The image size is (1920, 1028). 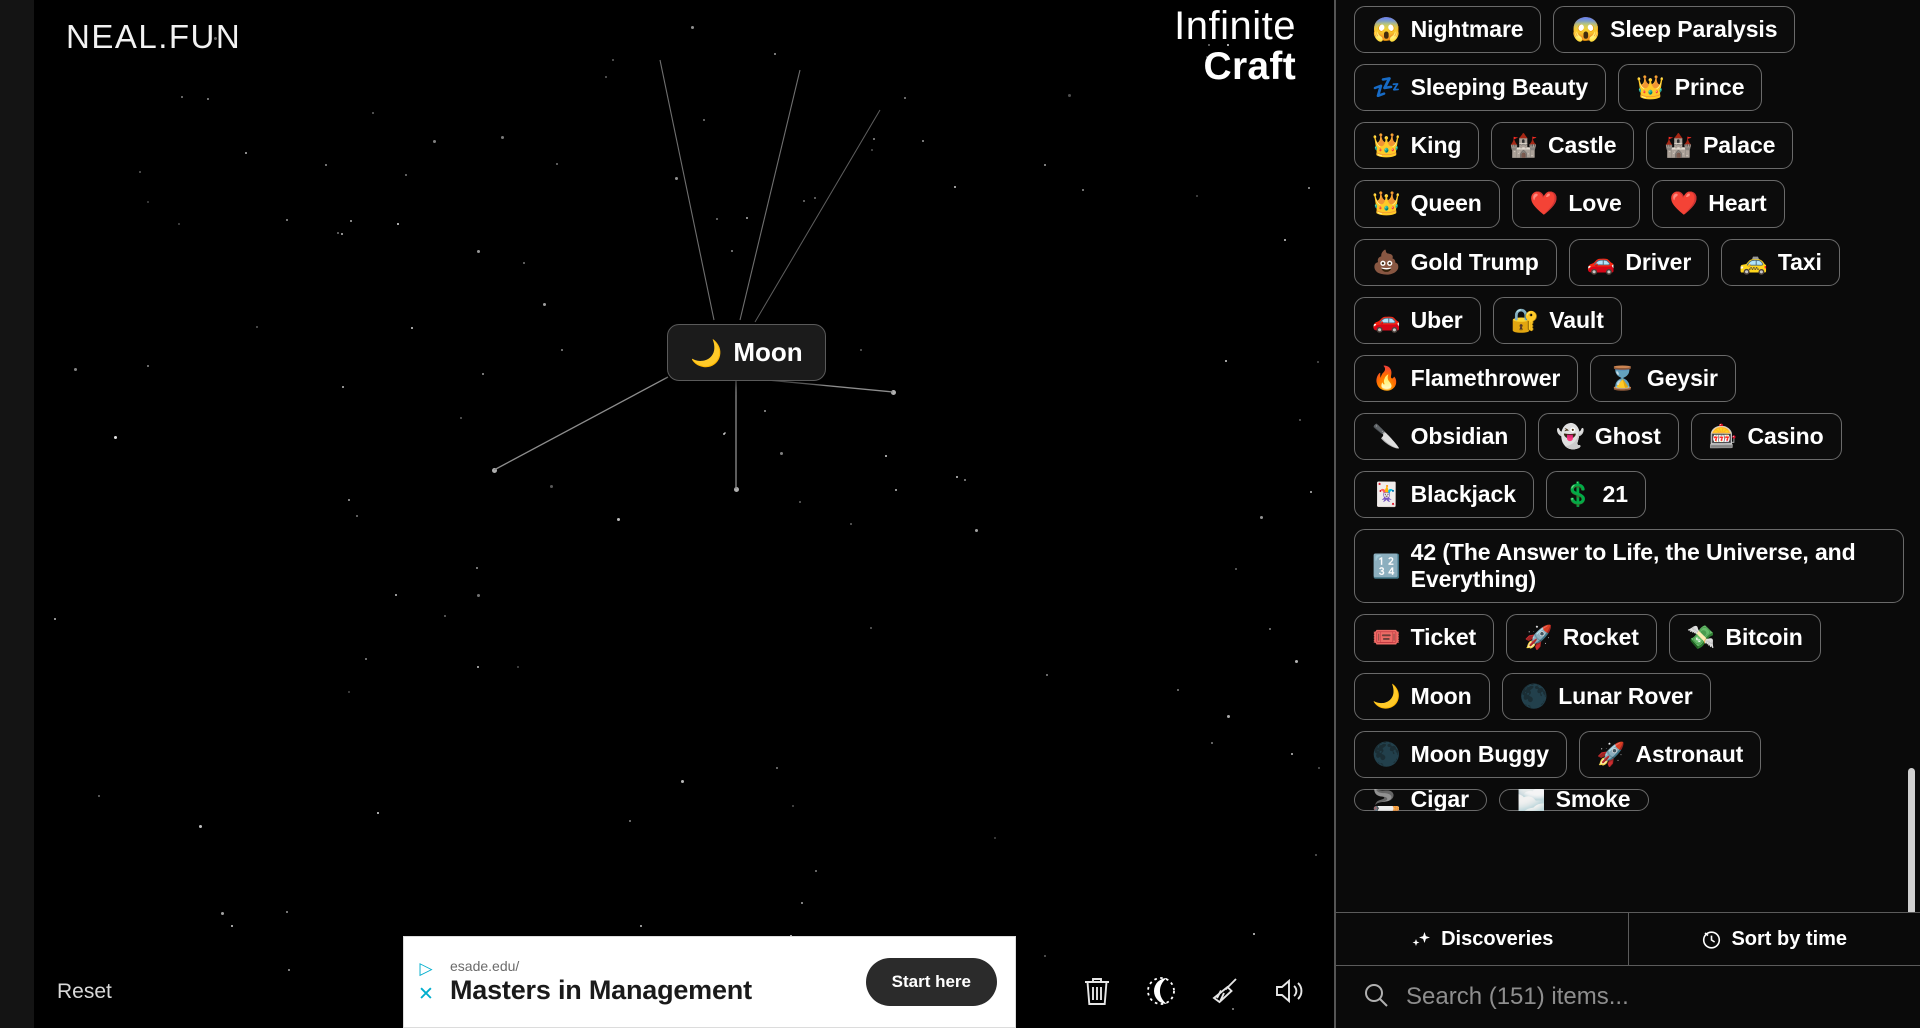 I want to click on item-chip: ❤️ Love, so click(x=1575, y=204).